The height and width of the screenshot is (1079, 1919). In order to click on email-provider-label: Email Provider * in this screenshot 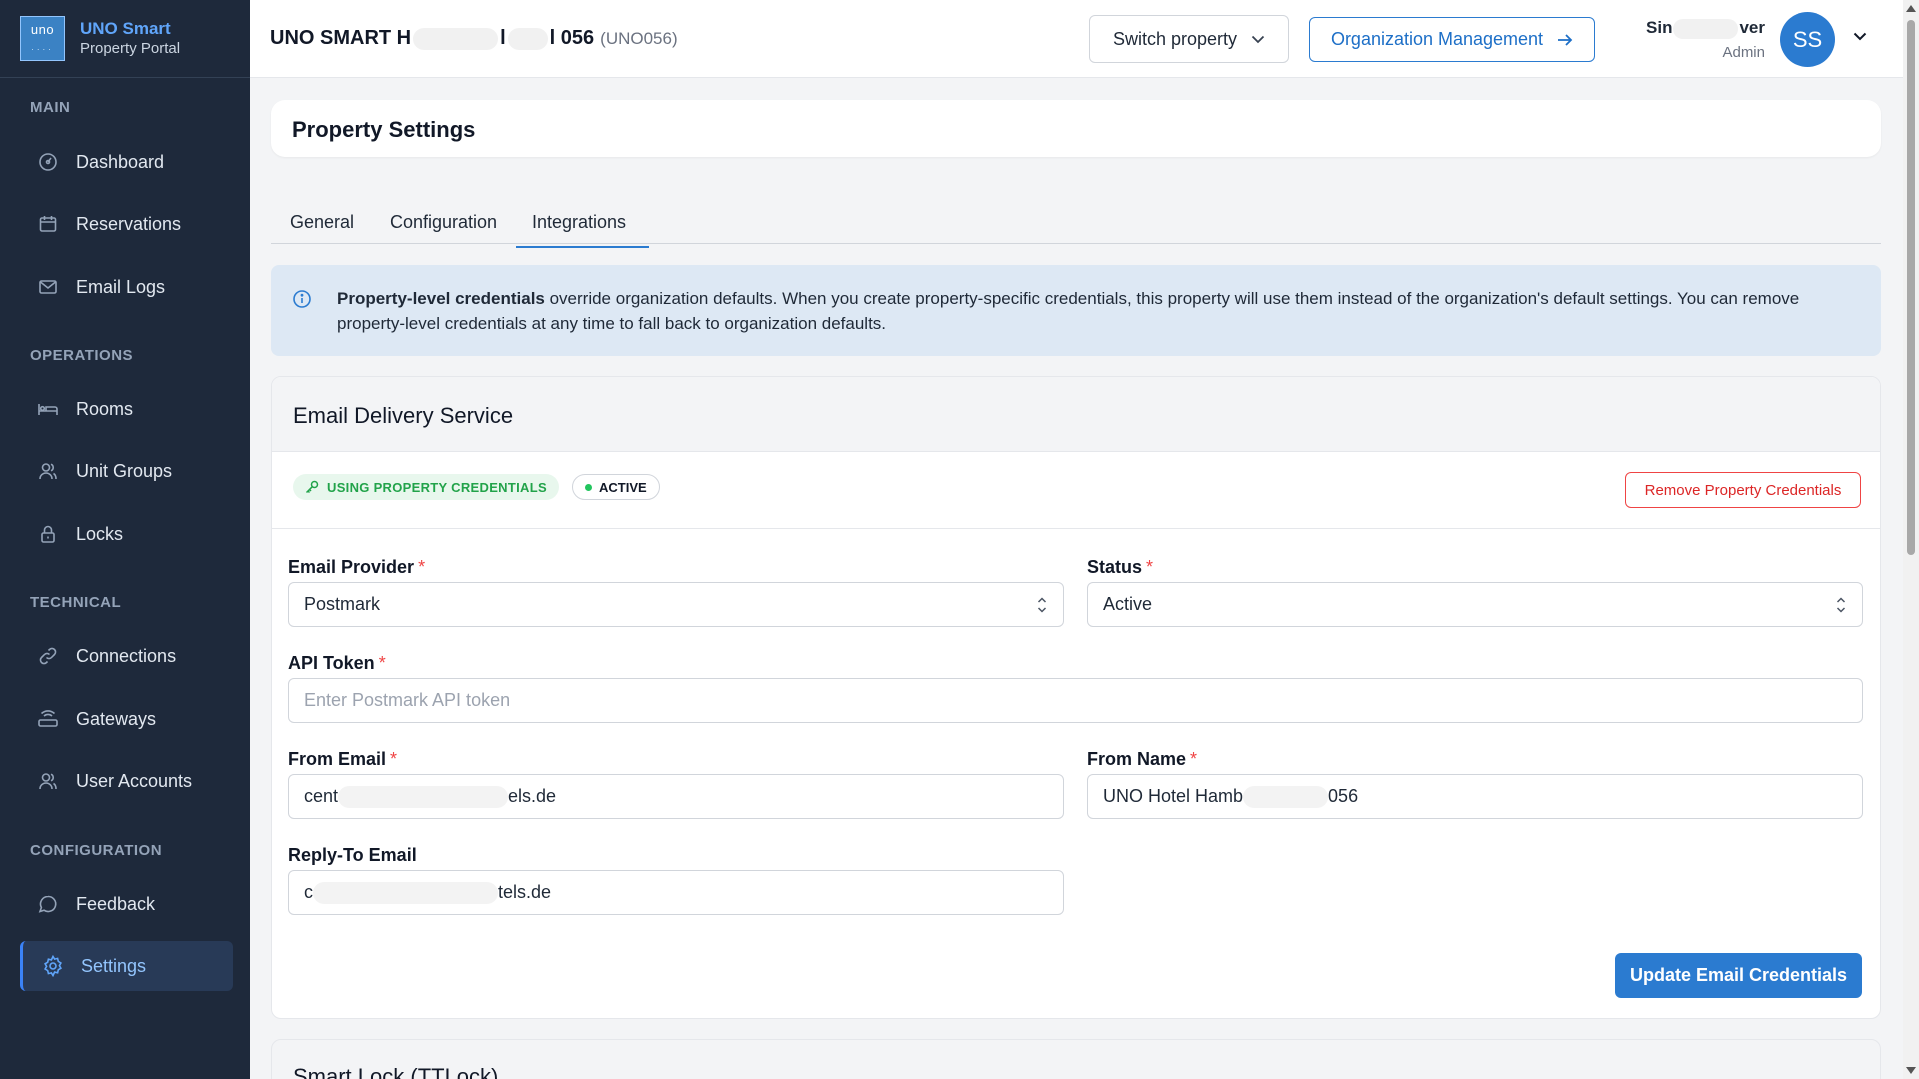, I will do `click(356, 567)`.